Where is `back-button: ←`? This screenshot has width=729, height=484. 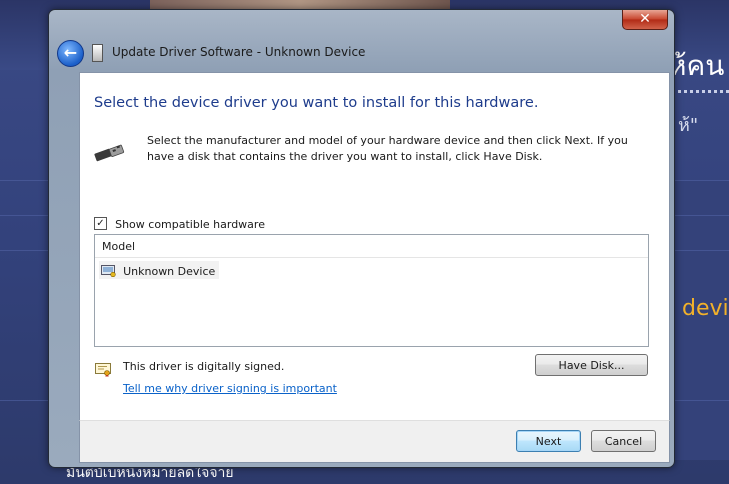
back-button: ← is located at coordinates (70, 53).